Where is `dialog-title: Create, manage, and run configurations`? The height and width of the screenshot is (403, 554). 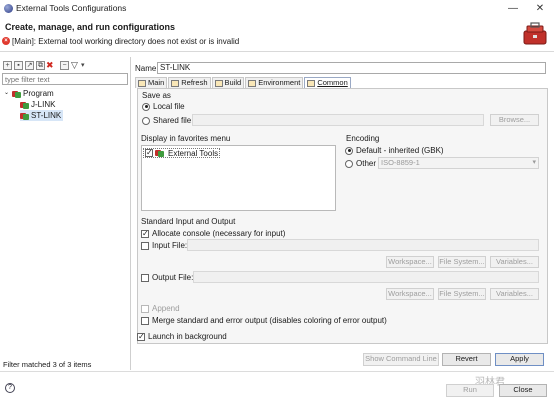 dialog-title: Create, manage, and run configurations is located at coordinates (90, 27).